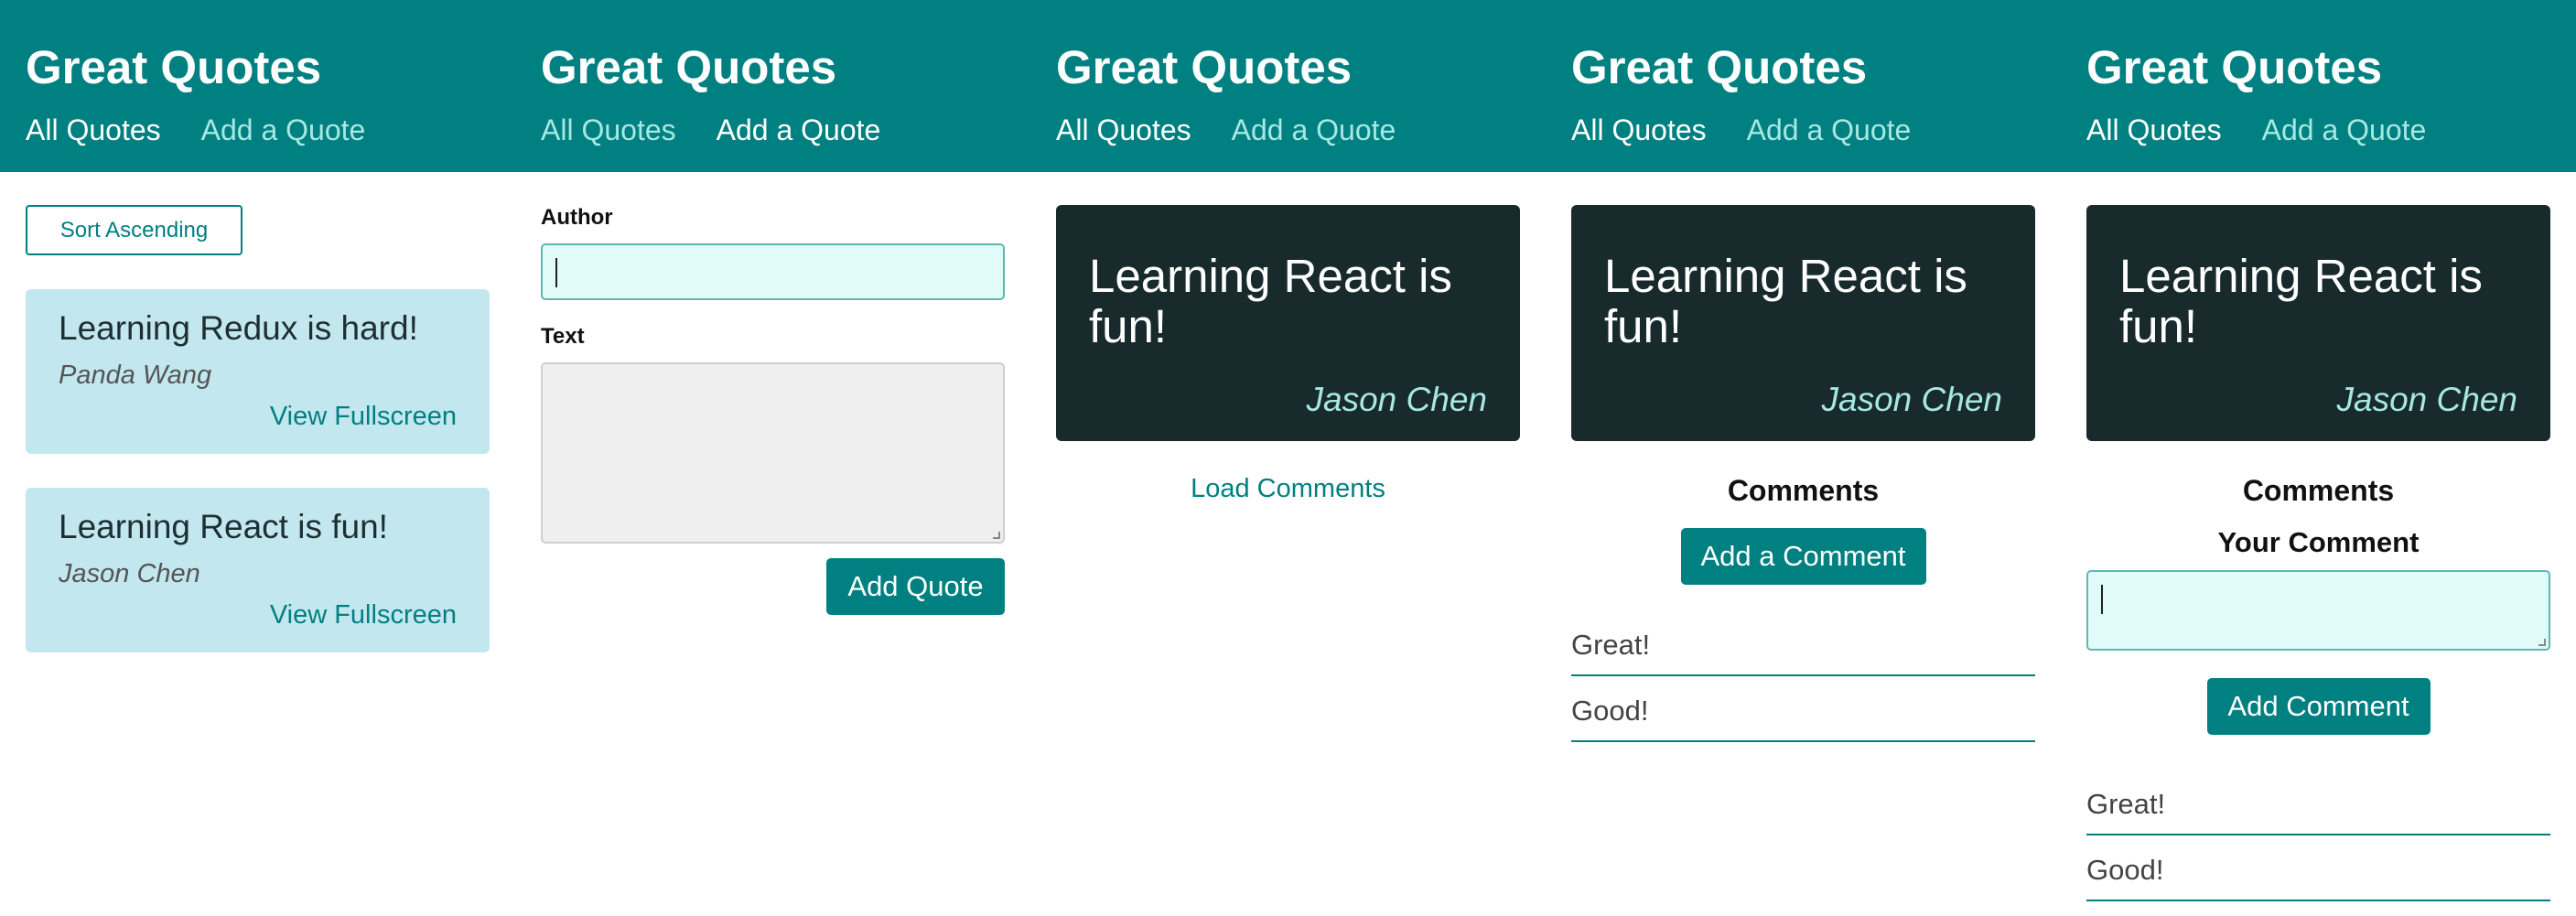 The height and width of the screenshot is (916, 2576). What do you see at coordinates (773, 271) in the screenshot?
I see `author-input` at bounding box center [773, 271].